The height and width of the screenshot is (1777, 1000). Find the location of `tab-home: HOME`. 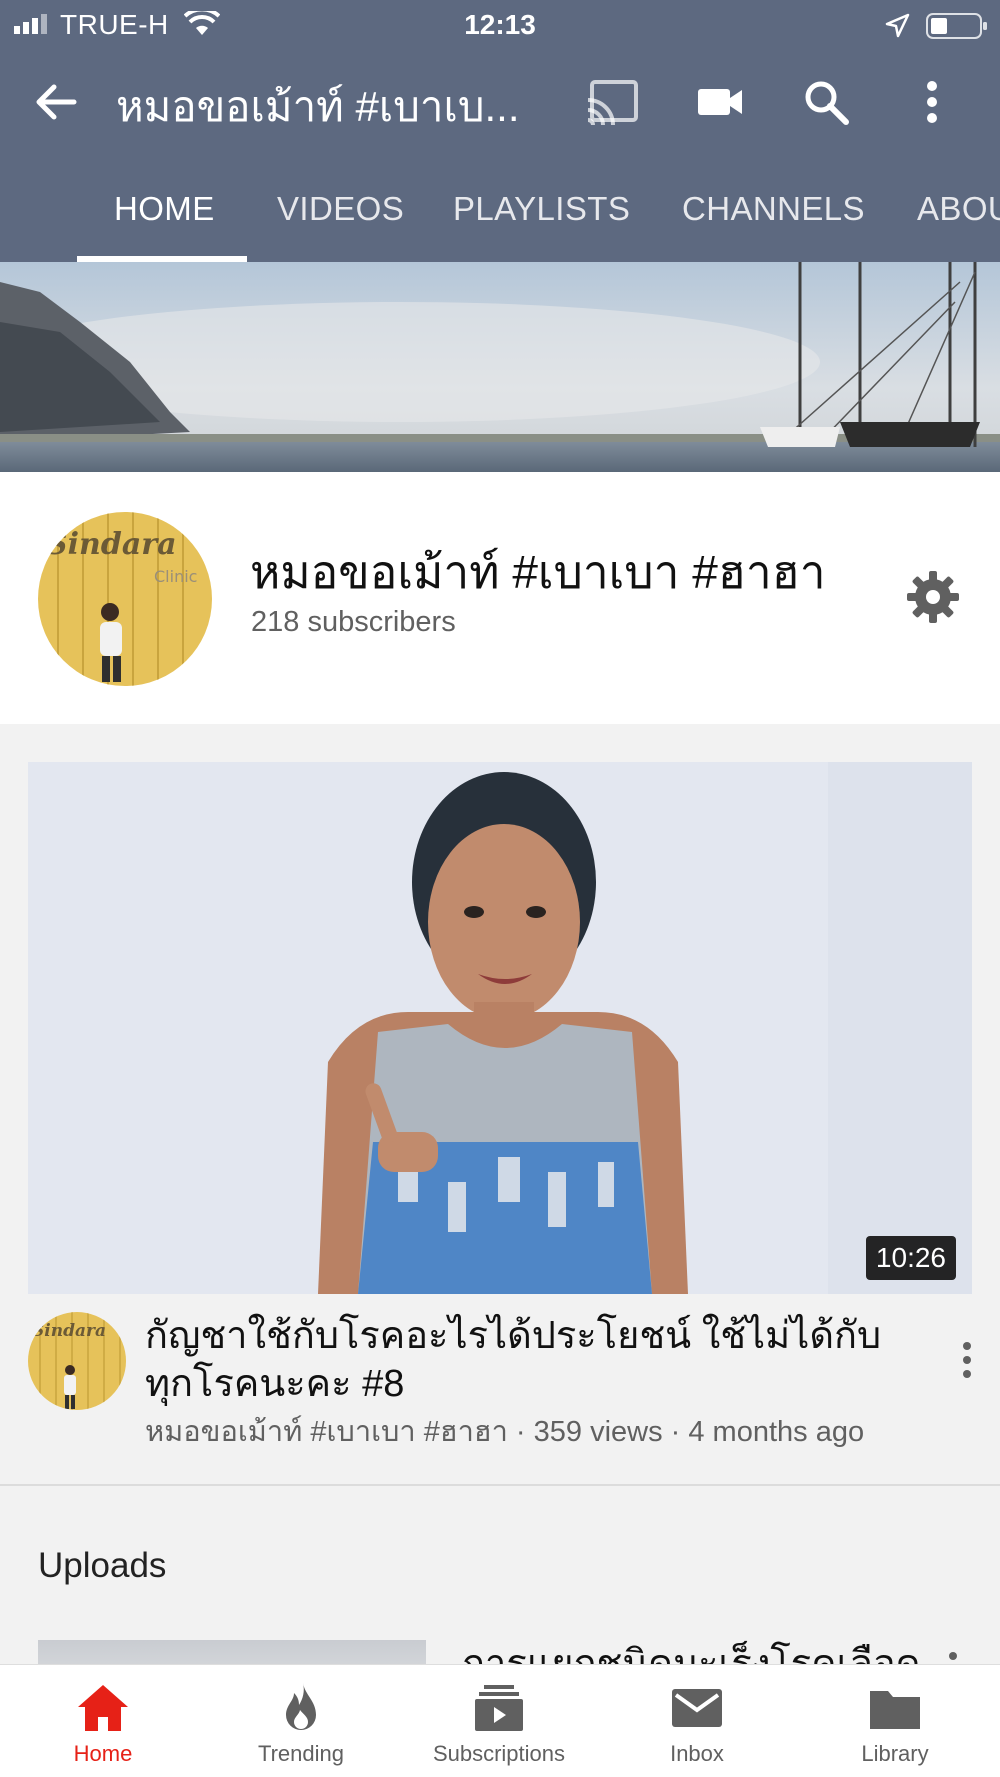

tab-home: HOME is located at coordinates (164, 209).